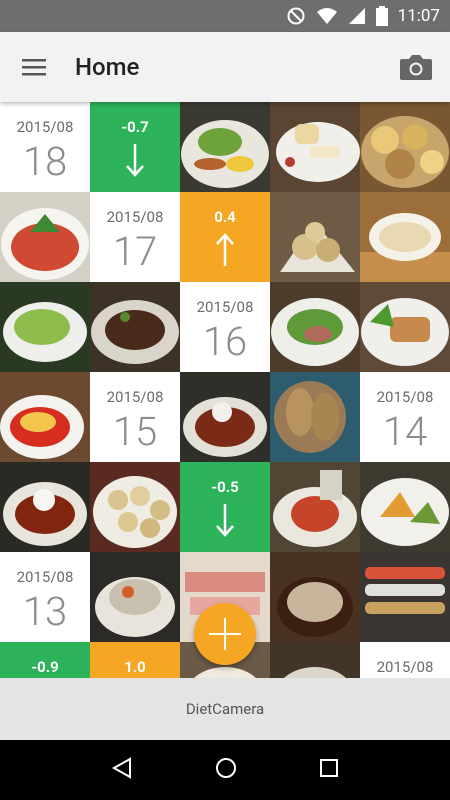 This screenshot has width=450, height=800. I want to click on home-button, so click(226, 770).